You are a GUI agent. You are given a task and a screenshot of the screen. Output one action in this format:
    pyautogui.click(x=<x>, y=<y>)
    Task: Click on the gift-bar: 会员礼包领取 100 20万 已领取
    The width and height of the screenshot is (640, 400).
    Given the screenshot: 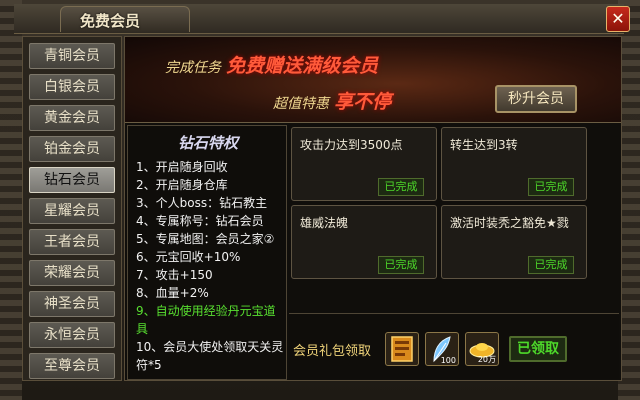 What is the action you would take?
    pyautogui.click(x=454, y=346)
    